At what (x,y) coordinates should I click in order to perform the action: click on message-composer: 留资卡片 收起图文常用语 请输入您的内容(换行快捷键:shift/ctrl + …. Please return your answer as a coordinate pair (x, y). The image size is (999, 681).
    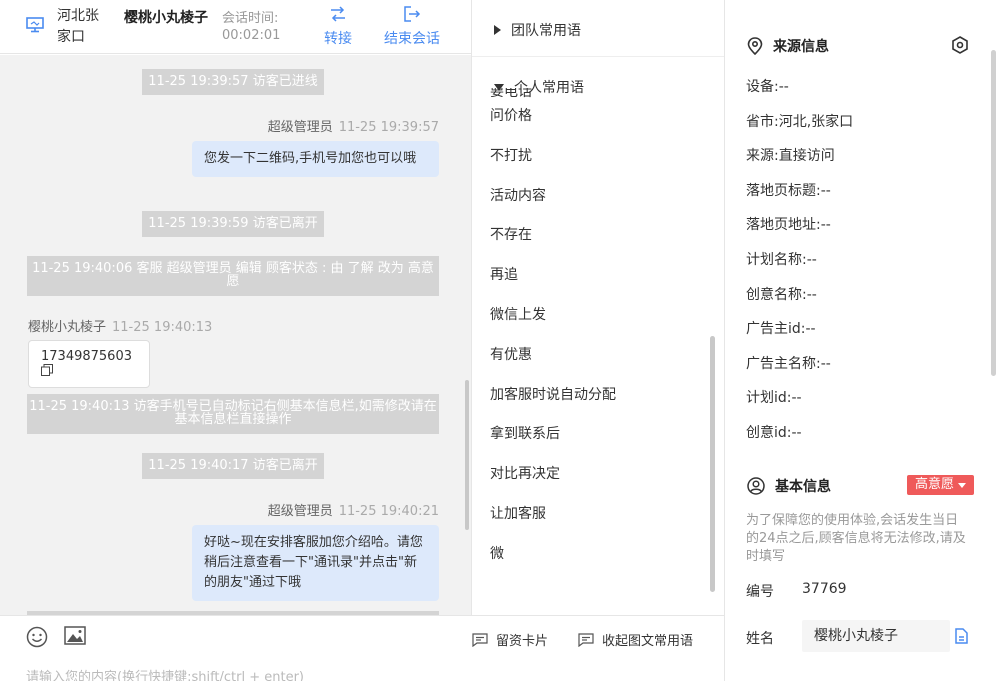
    Looking at the image, I should click on (362, 648).